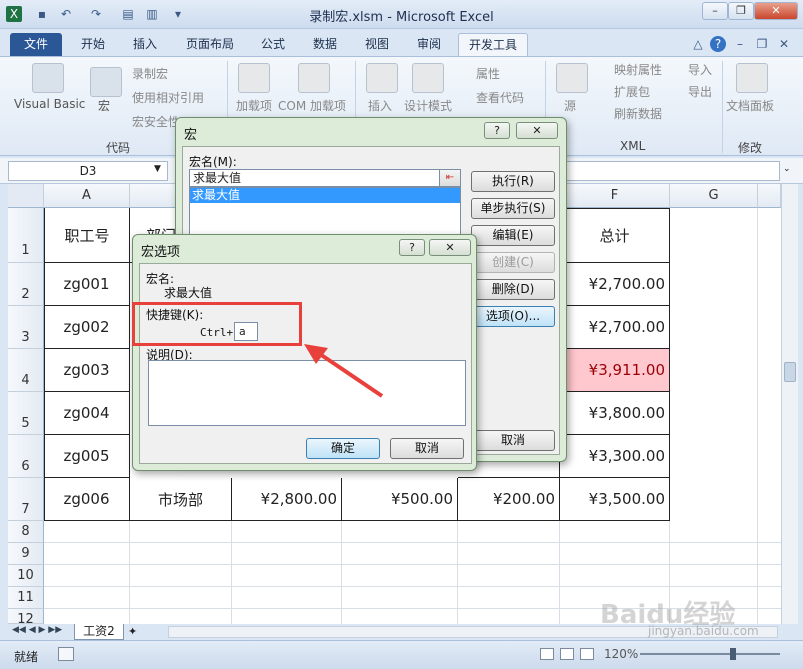  What do you see at coordinates (210, 44) in the screenshot?
I see `tab-page-layout: 页面布局` at bounding box center [210, 44].